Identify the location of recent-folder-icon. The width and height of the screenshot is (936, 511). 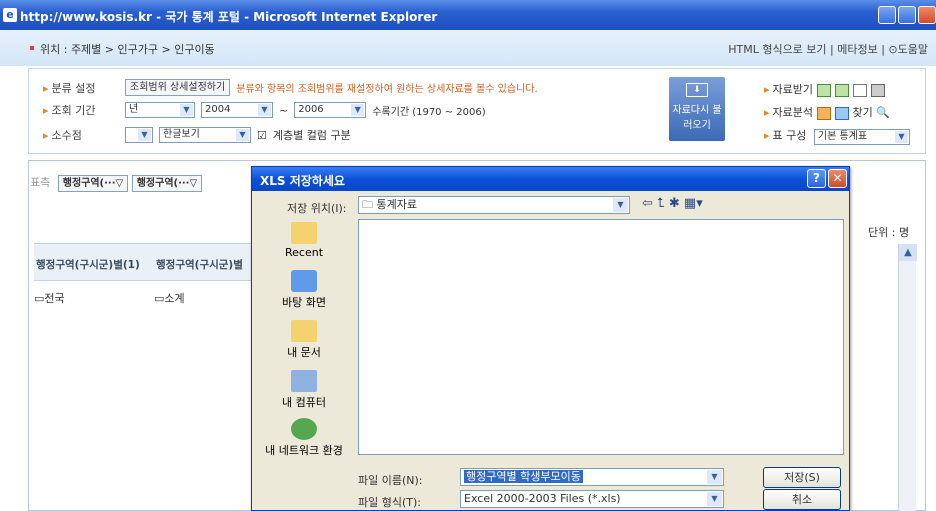
(304, 233).